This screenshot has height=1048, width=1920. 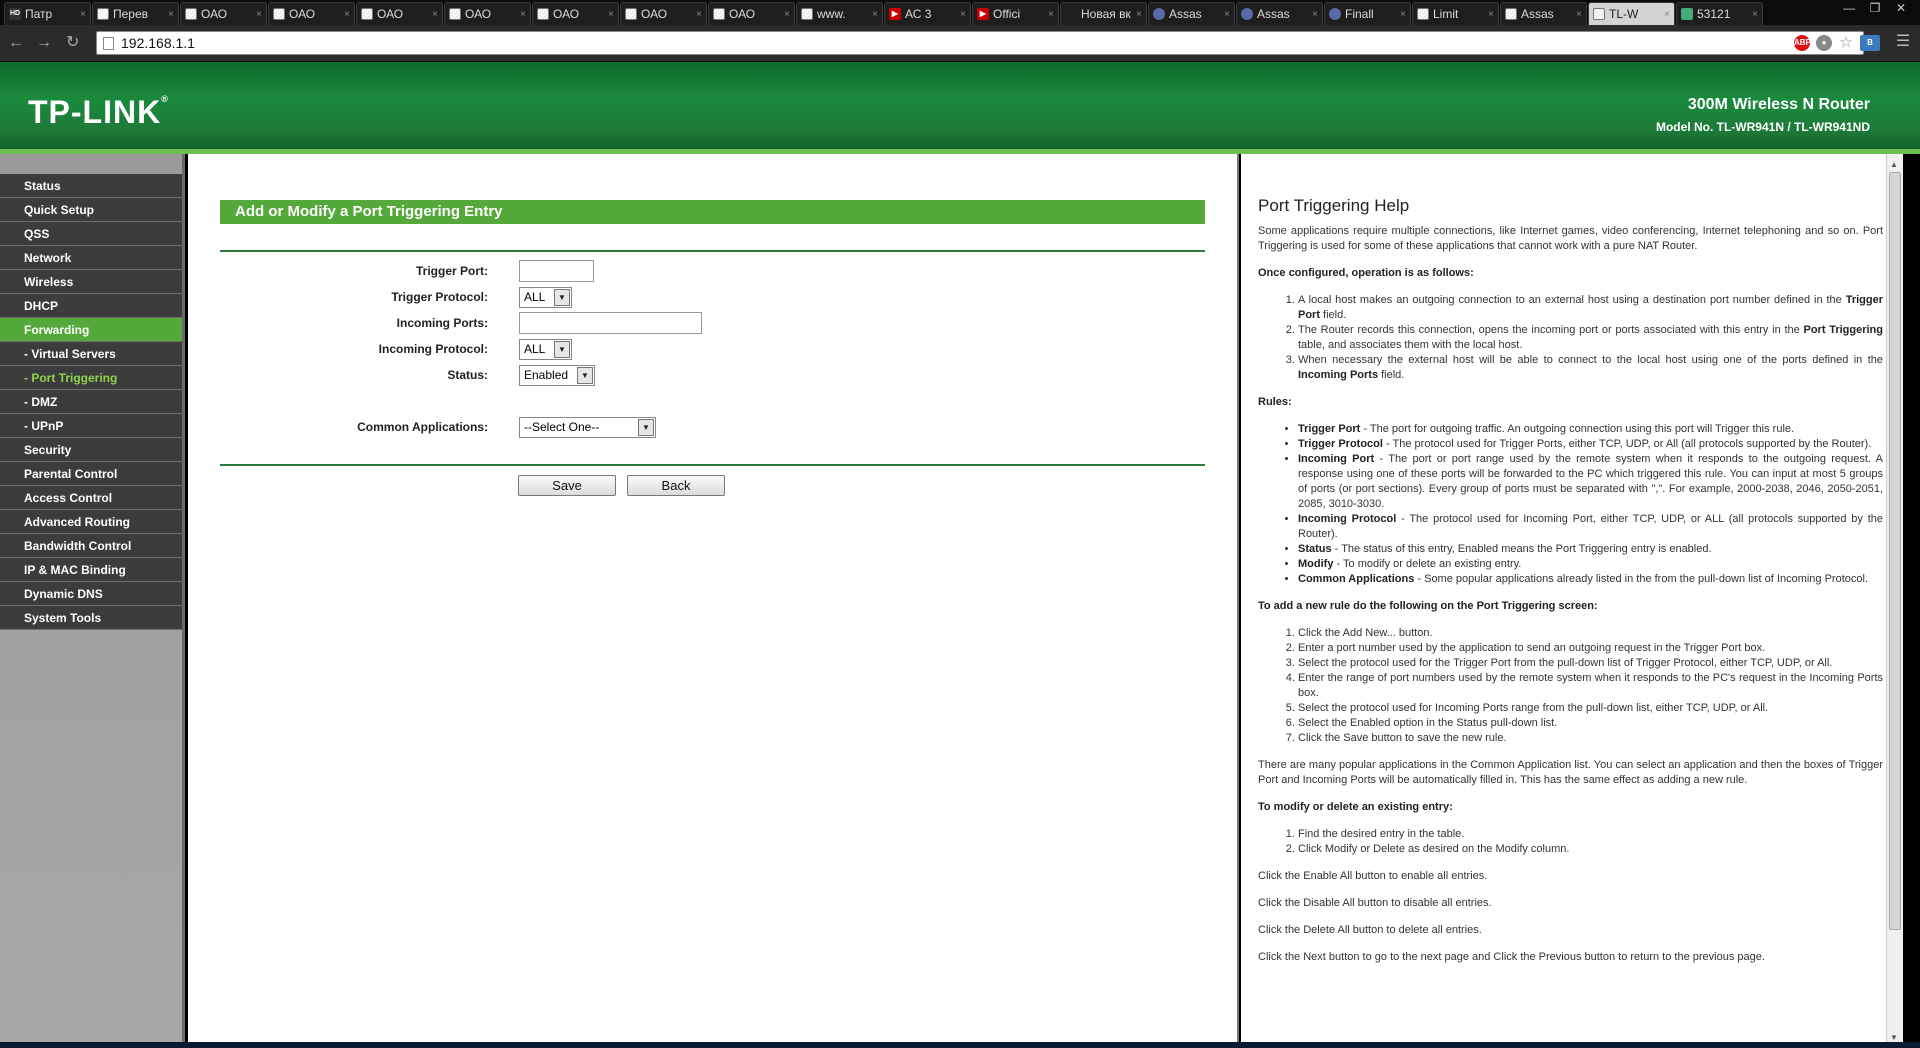 What do you see at coordinates (91, 498) in the screenshot?
I see `sidebar-item-access-control: Access Control` at bounding box center [91, 498].